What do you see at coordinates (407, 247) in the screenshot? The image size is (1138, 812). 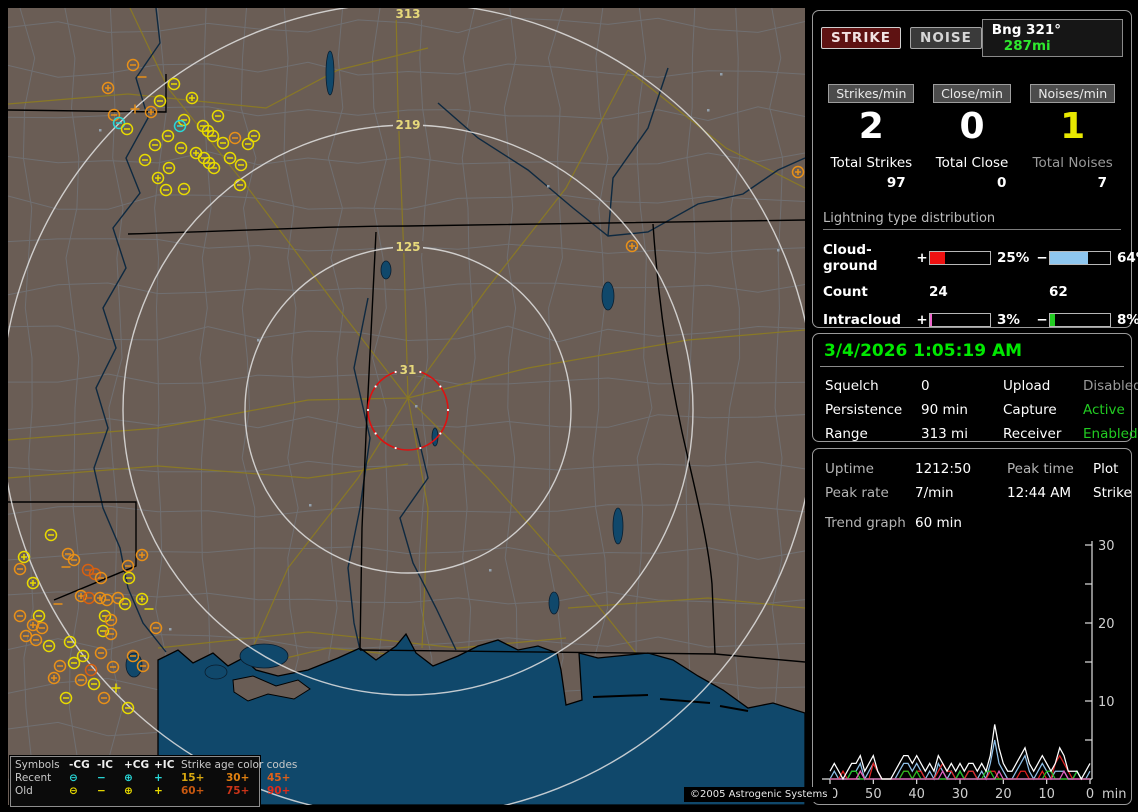 I see `svg-text: 125` at bounding box center [407, 247].